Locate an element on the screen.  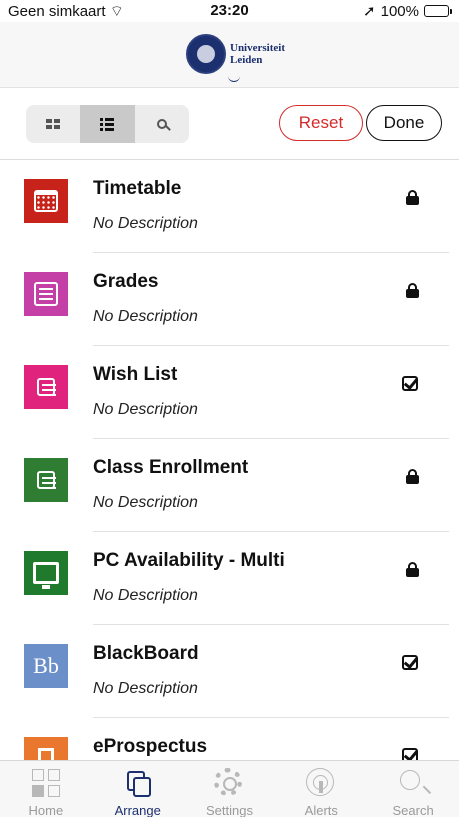
wish-list-icon is located at coordinates (46, 387).